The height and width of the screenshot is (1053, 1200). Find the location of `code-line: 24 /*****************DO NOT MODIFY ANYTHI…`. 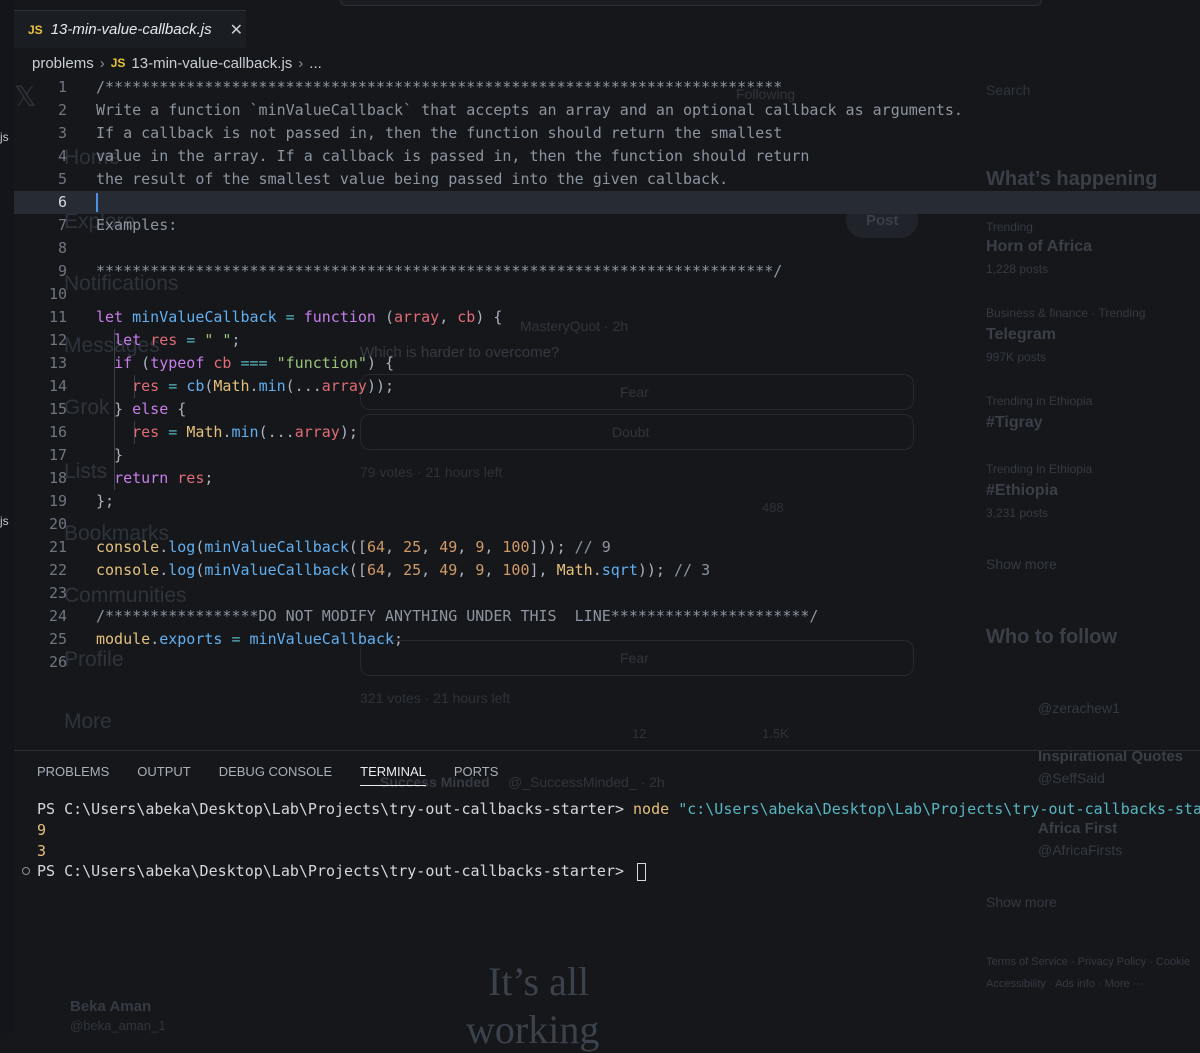

code-line: 24 /*****************DO NOT MODIFY ANYTHI… is located at coordinates (607, 616).